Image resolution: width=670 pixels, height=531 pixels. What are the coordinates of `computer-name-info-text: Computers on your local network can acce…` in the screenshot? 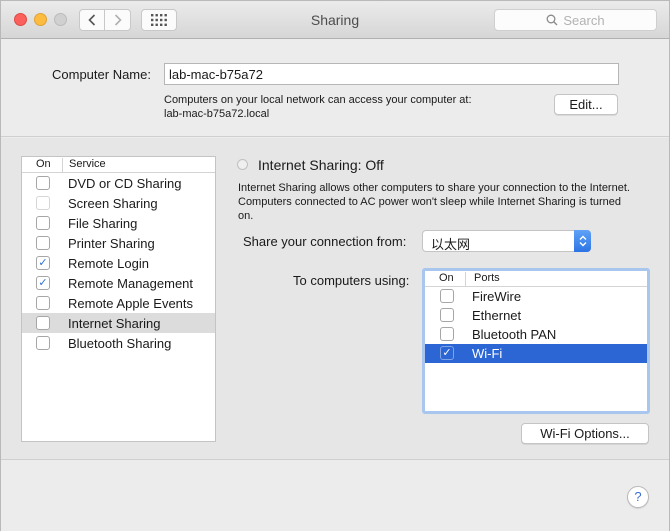 It's located at (318, 100).